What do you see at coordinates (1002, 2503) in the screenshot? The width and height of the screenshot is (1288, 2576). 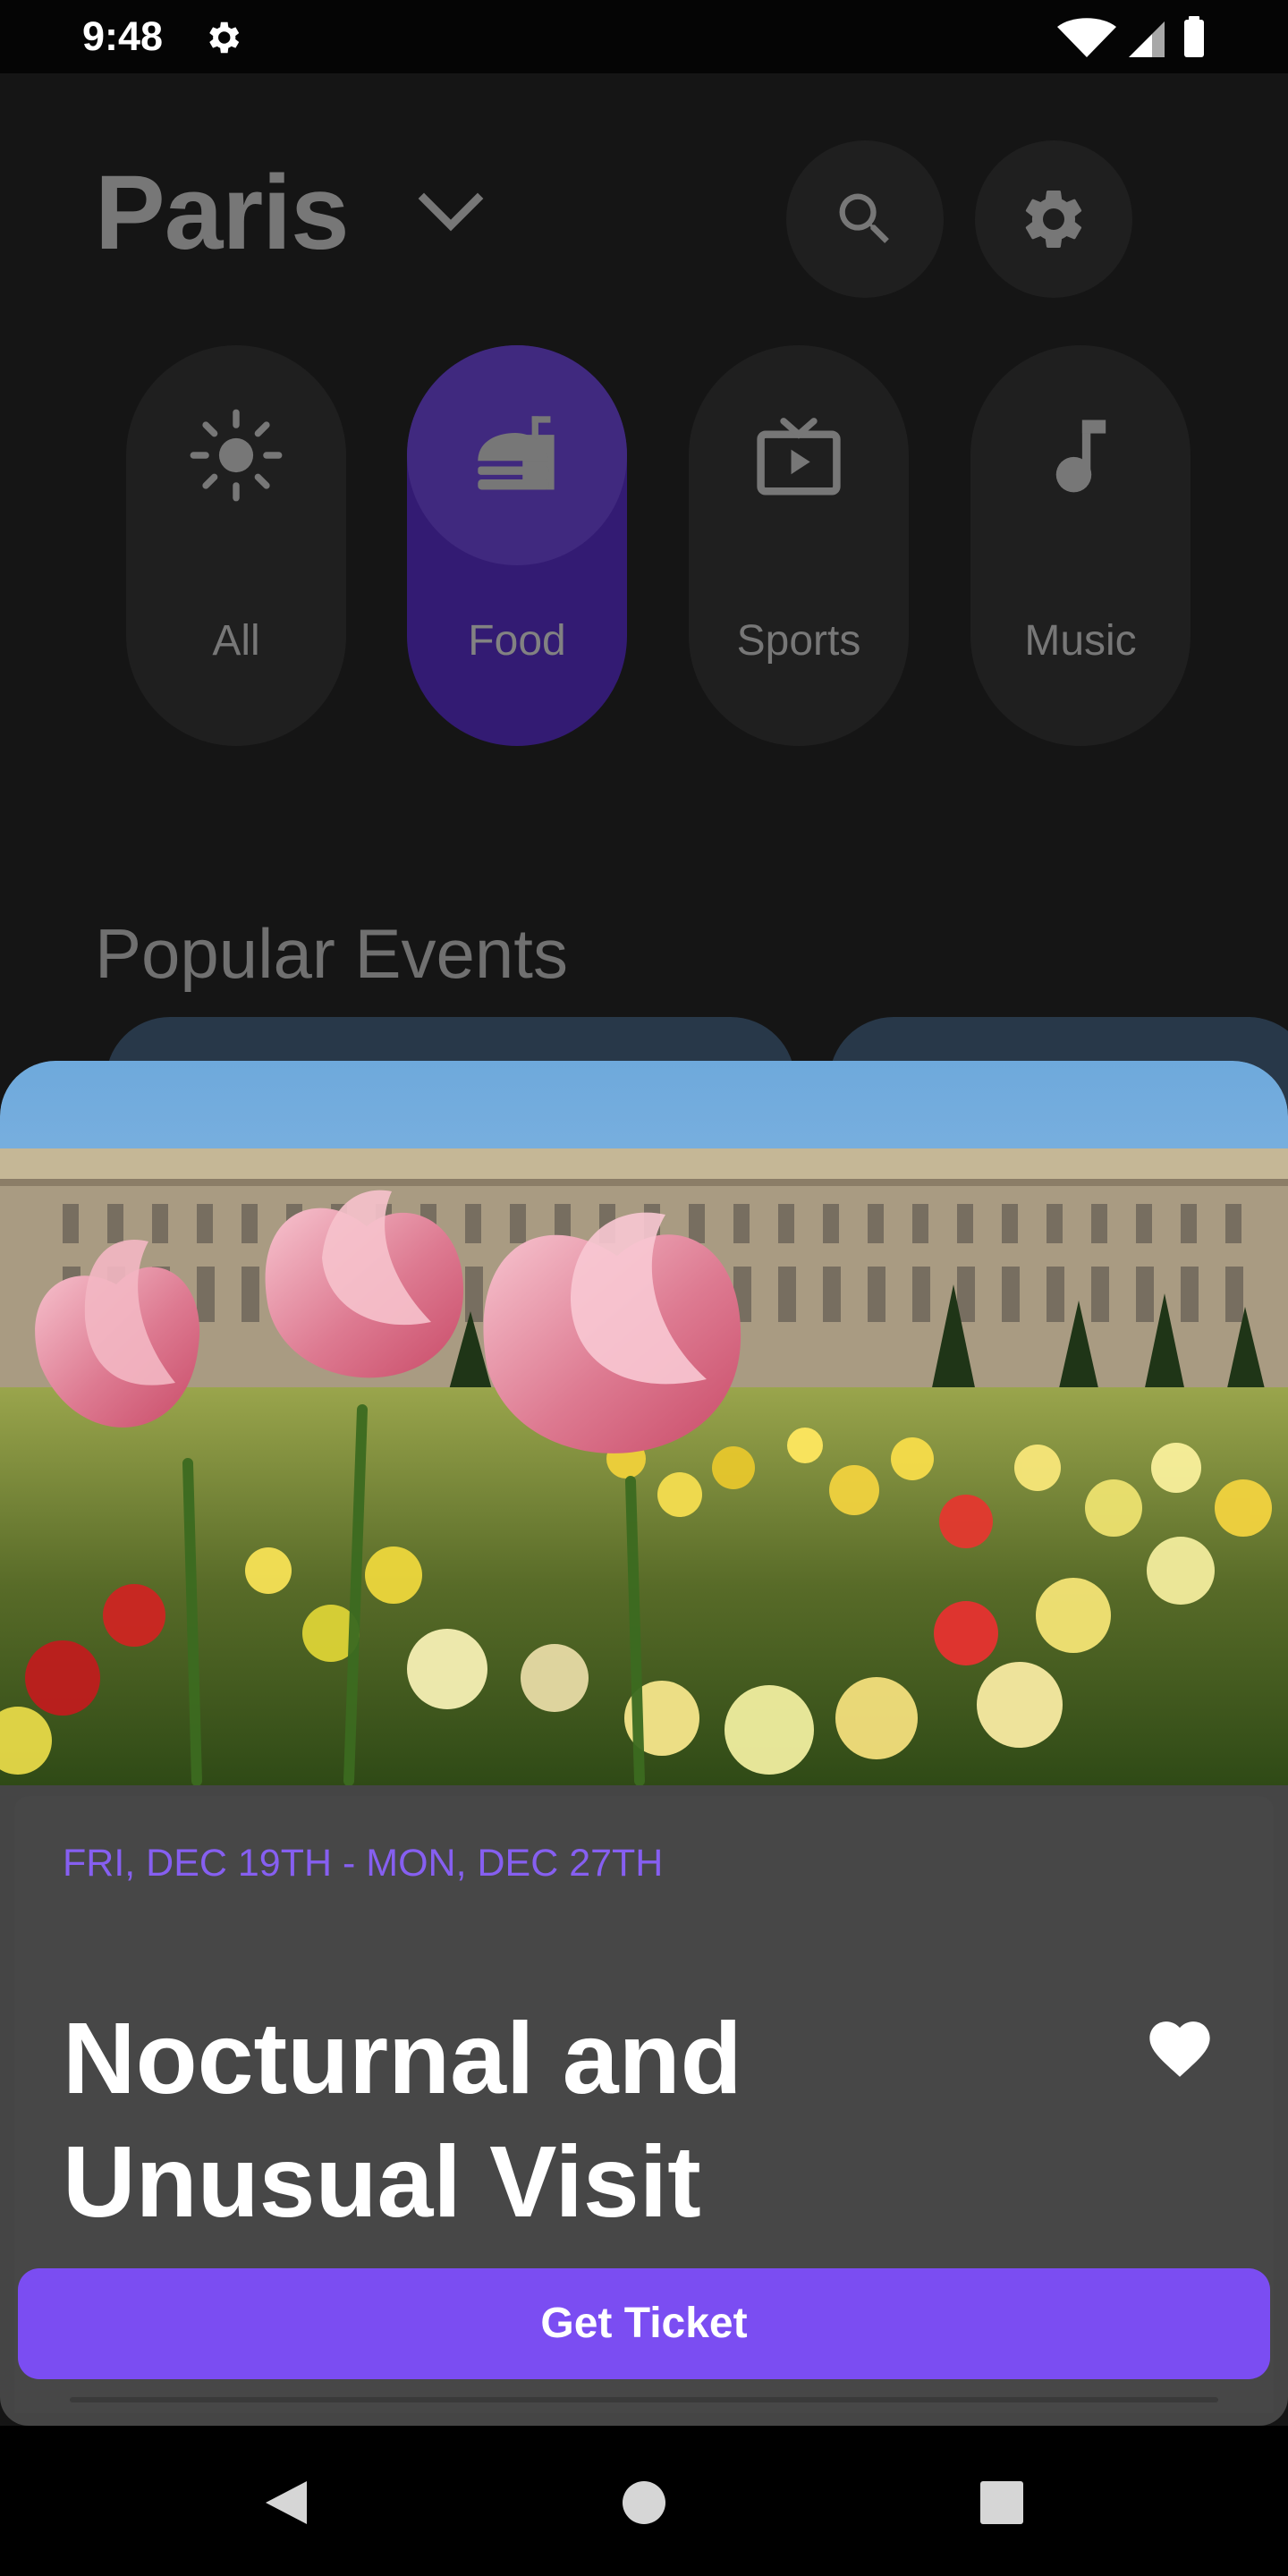 I see `recents-icon` at bounding box center [1002, 2503].